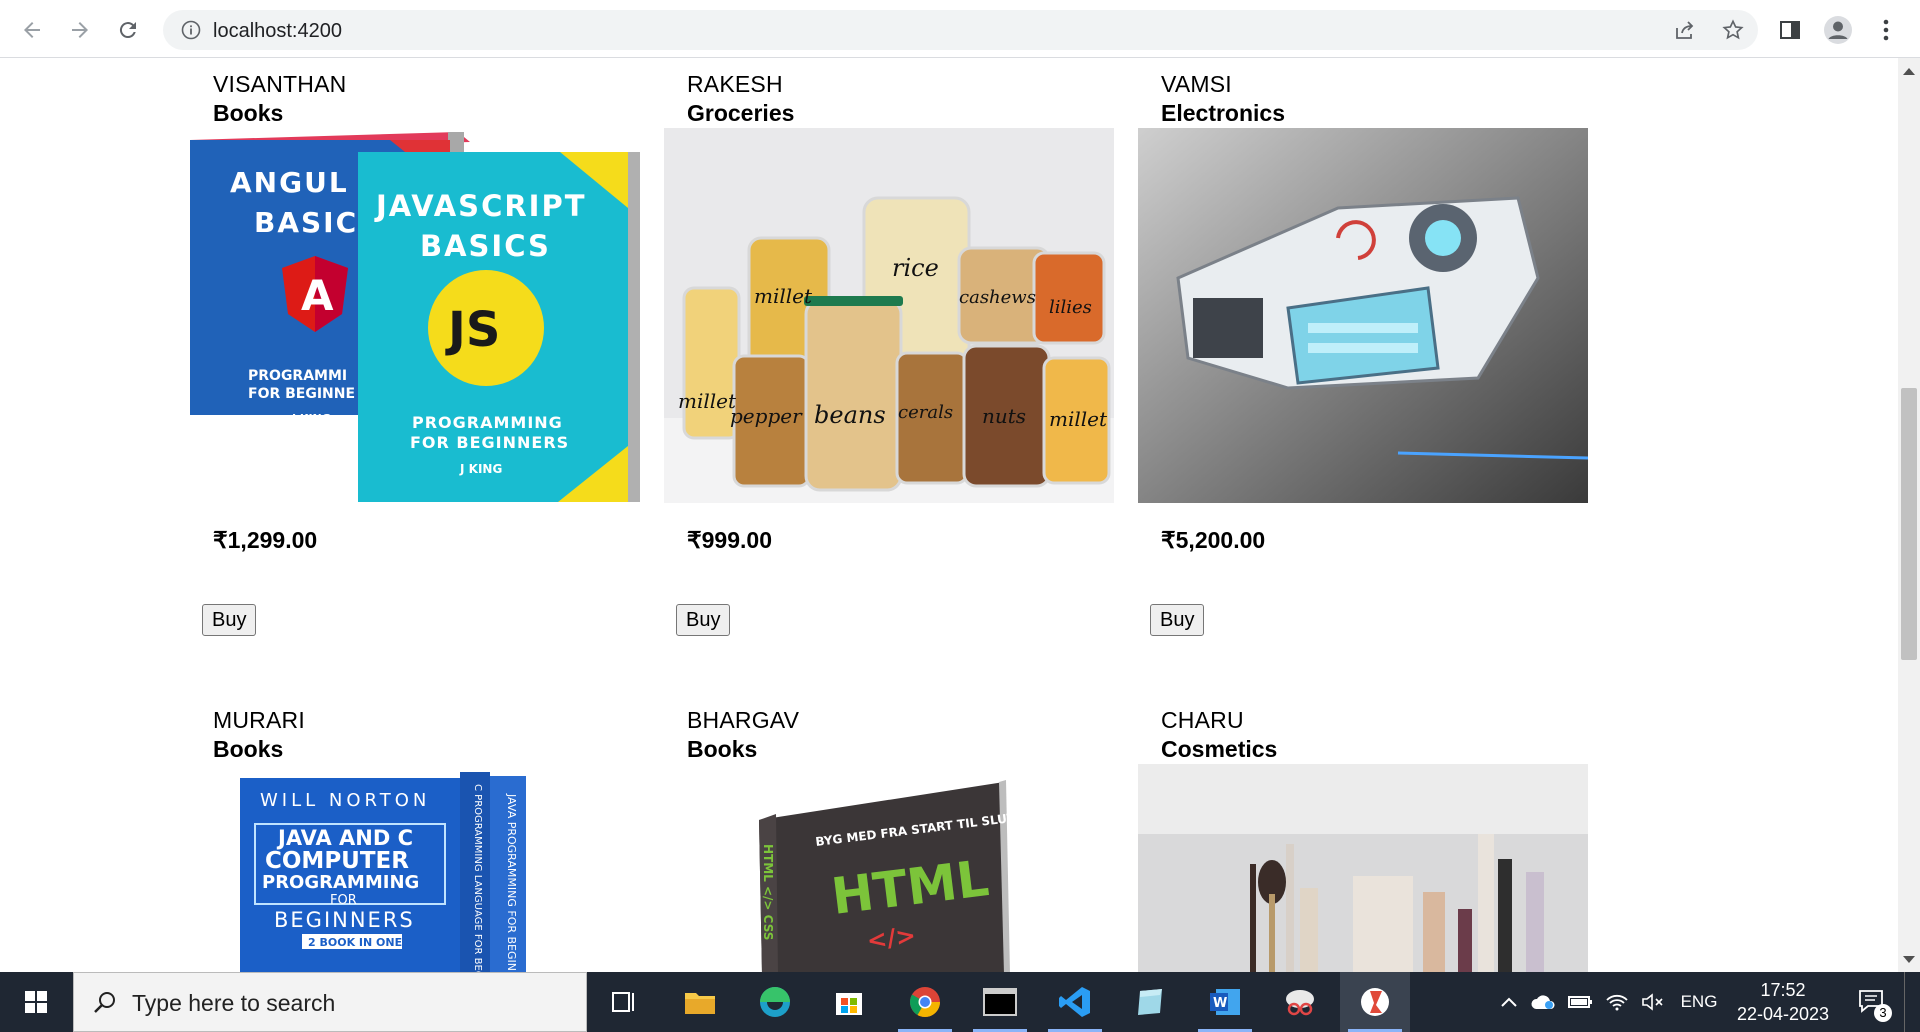 The width and height of the screenshot is (1920, 1032). What do you see at coordinates (741, 113) in the screenshot?
I see `product-category: Groceries` at bounding box center [741, 113].